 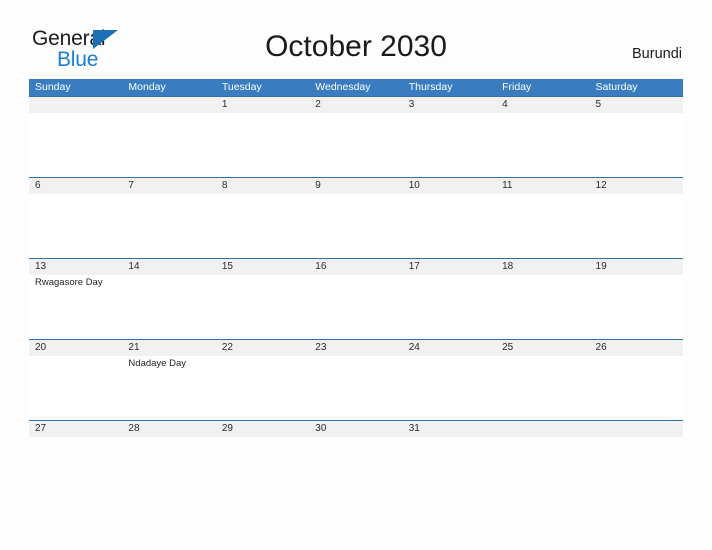 I want to click on day-number: 3, so click(x=449, y=105).